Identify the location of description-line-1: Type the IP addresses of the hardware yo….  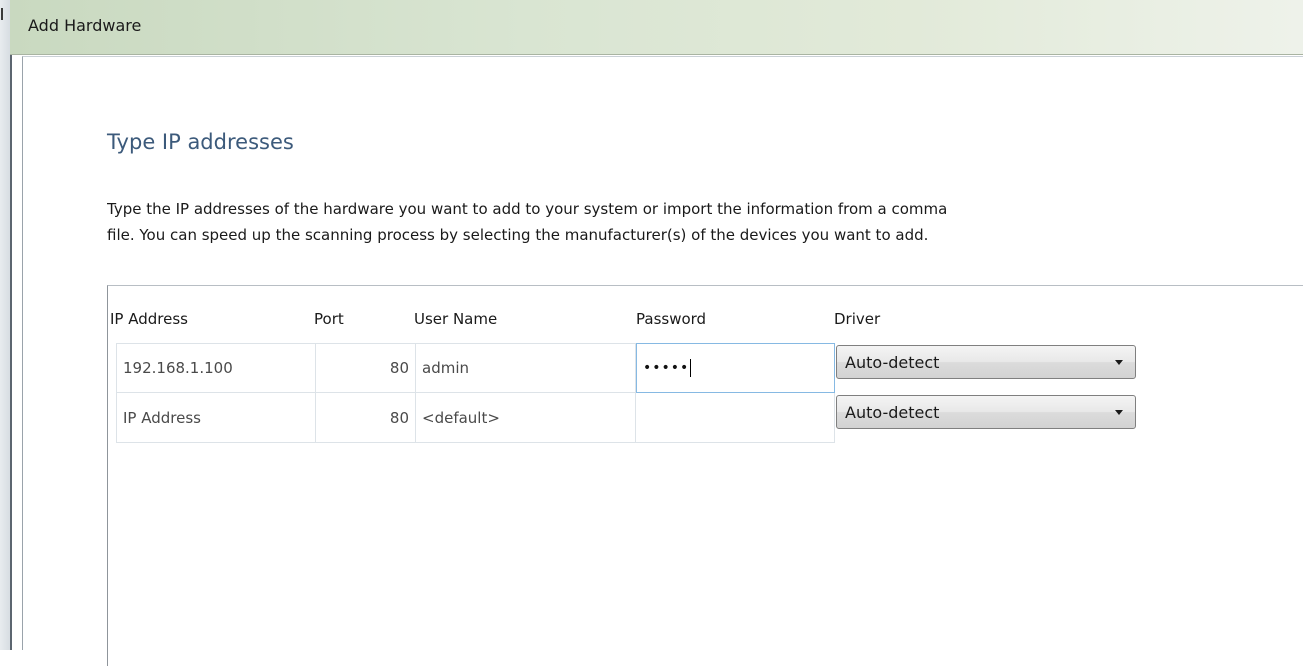
(527, 209).